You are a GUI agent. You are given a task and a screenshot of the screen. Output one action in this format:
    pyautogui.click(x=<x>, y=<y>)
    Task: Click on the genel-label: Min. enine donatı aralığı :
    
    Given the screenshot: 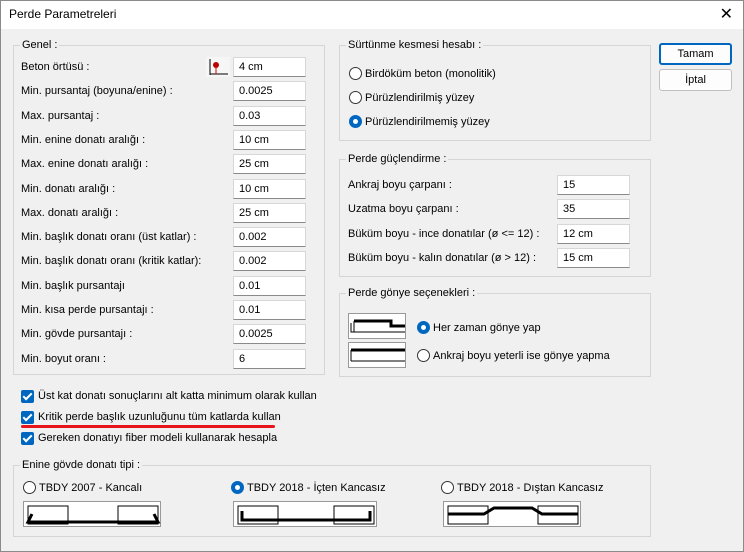 What is the action you would take?
    pyautogui.click(x=83, y=139)
    